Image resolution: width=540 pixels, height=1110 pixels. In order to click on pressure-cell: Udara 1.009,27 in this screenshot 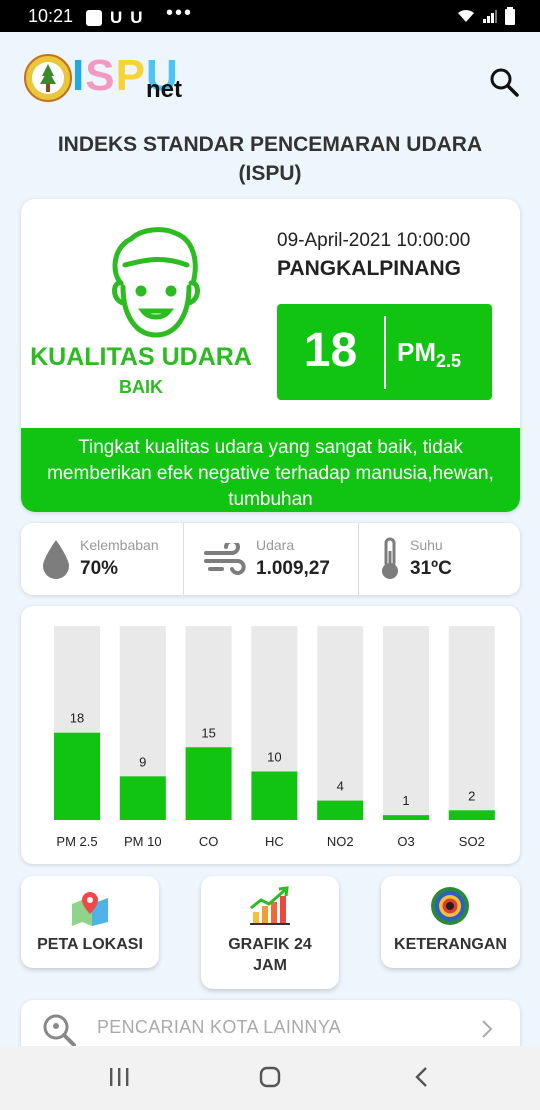, I will do `click(271, 559)`.